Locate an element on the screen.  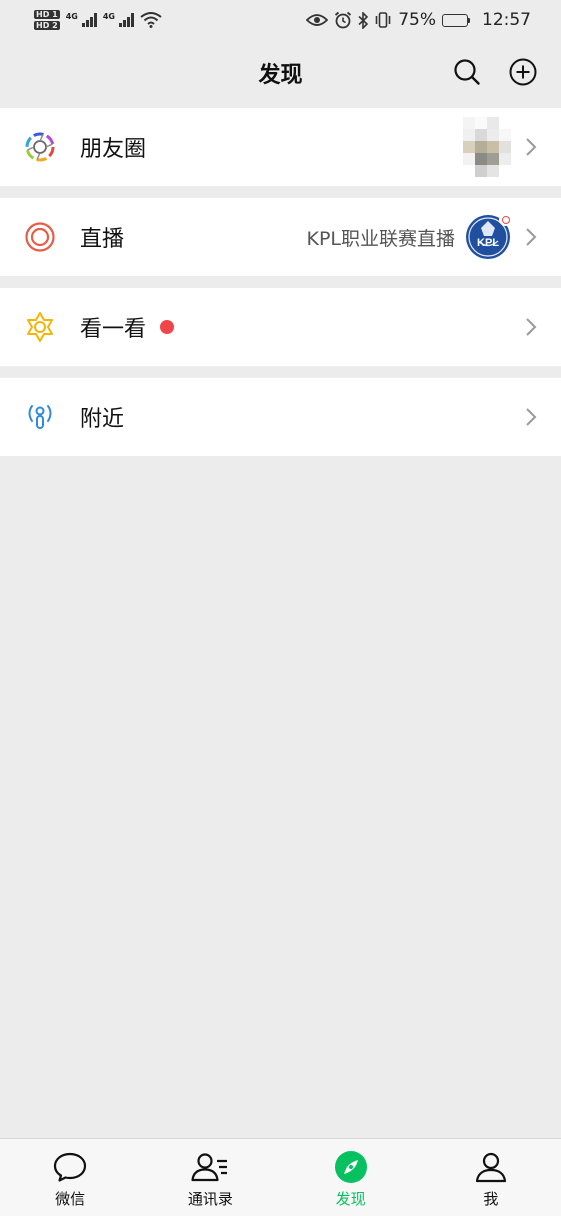
page-title: 发现 is located at coordinates (280, 75).